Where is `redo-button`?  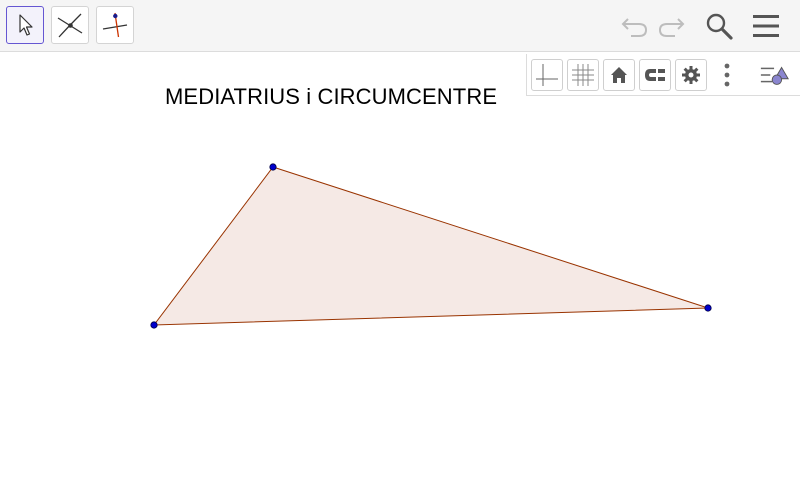 redo-button is located at coordinates (671, 26).